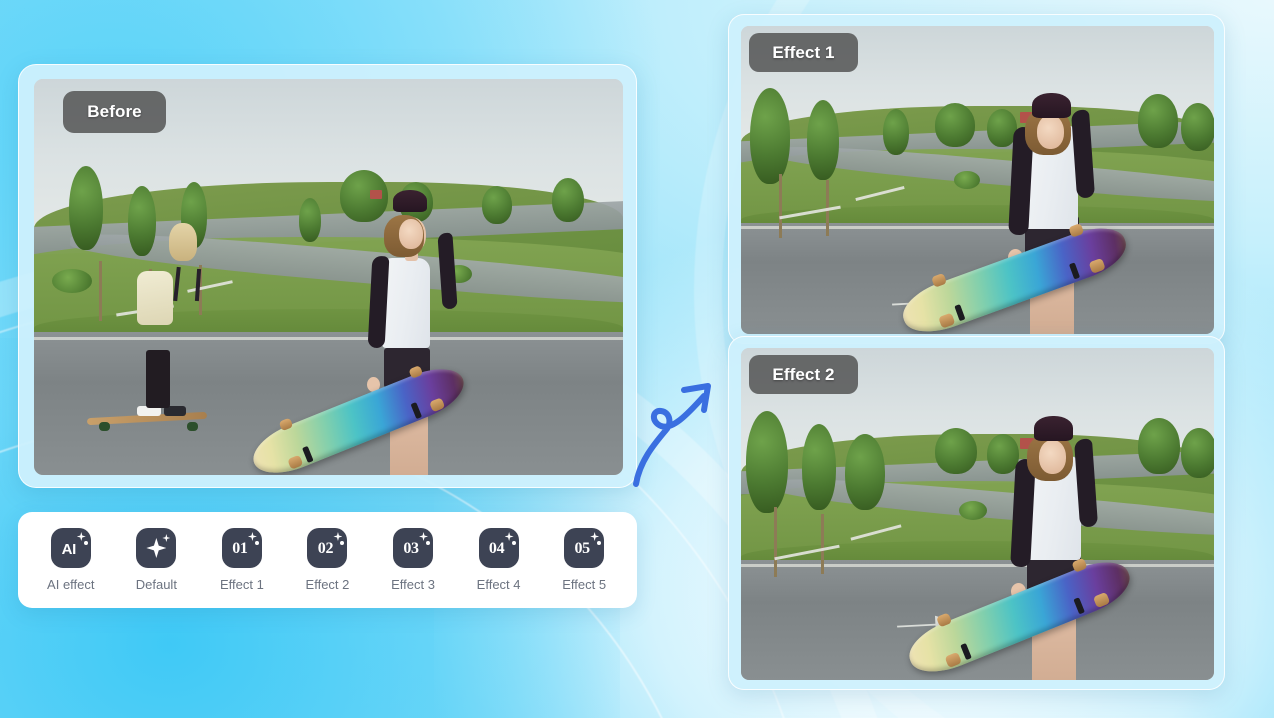 The height and width of the screenshot is (718, 1274). Describe the element at coordinates (803, 52) in the screenshot. I see `effect-1-badge: Effect 1` at that location.